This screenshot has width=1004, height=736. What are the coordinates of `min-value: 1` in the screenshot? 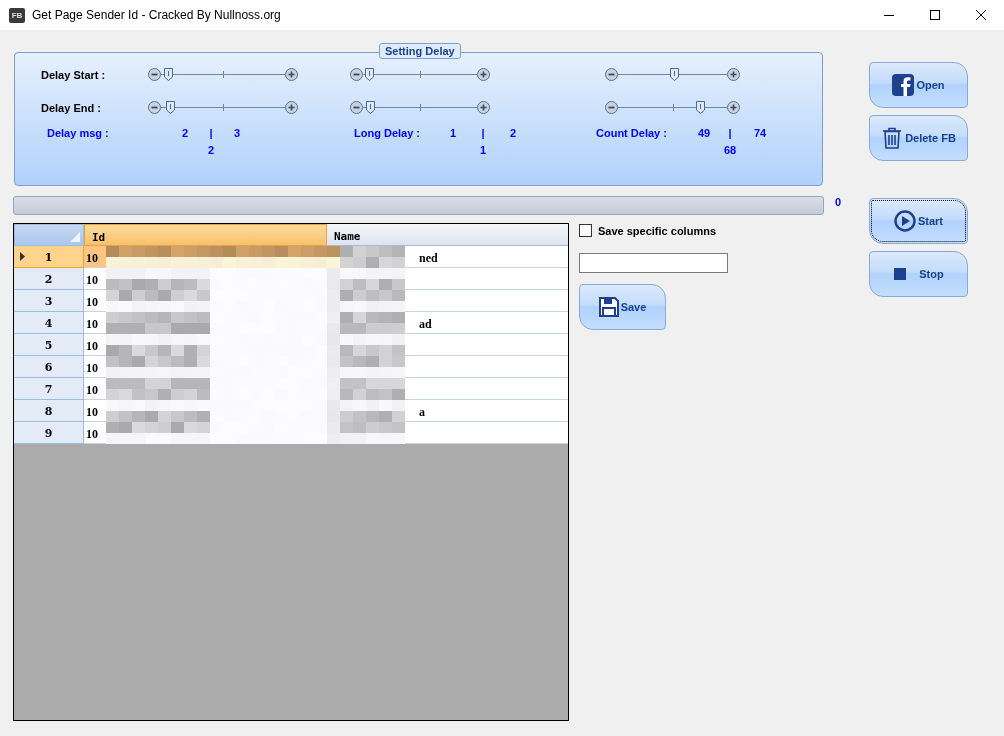 It's located at (453, 134).